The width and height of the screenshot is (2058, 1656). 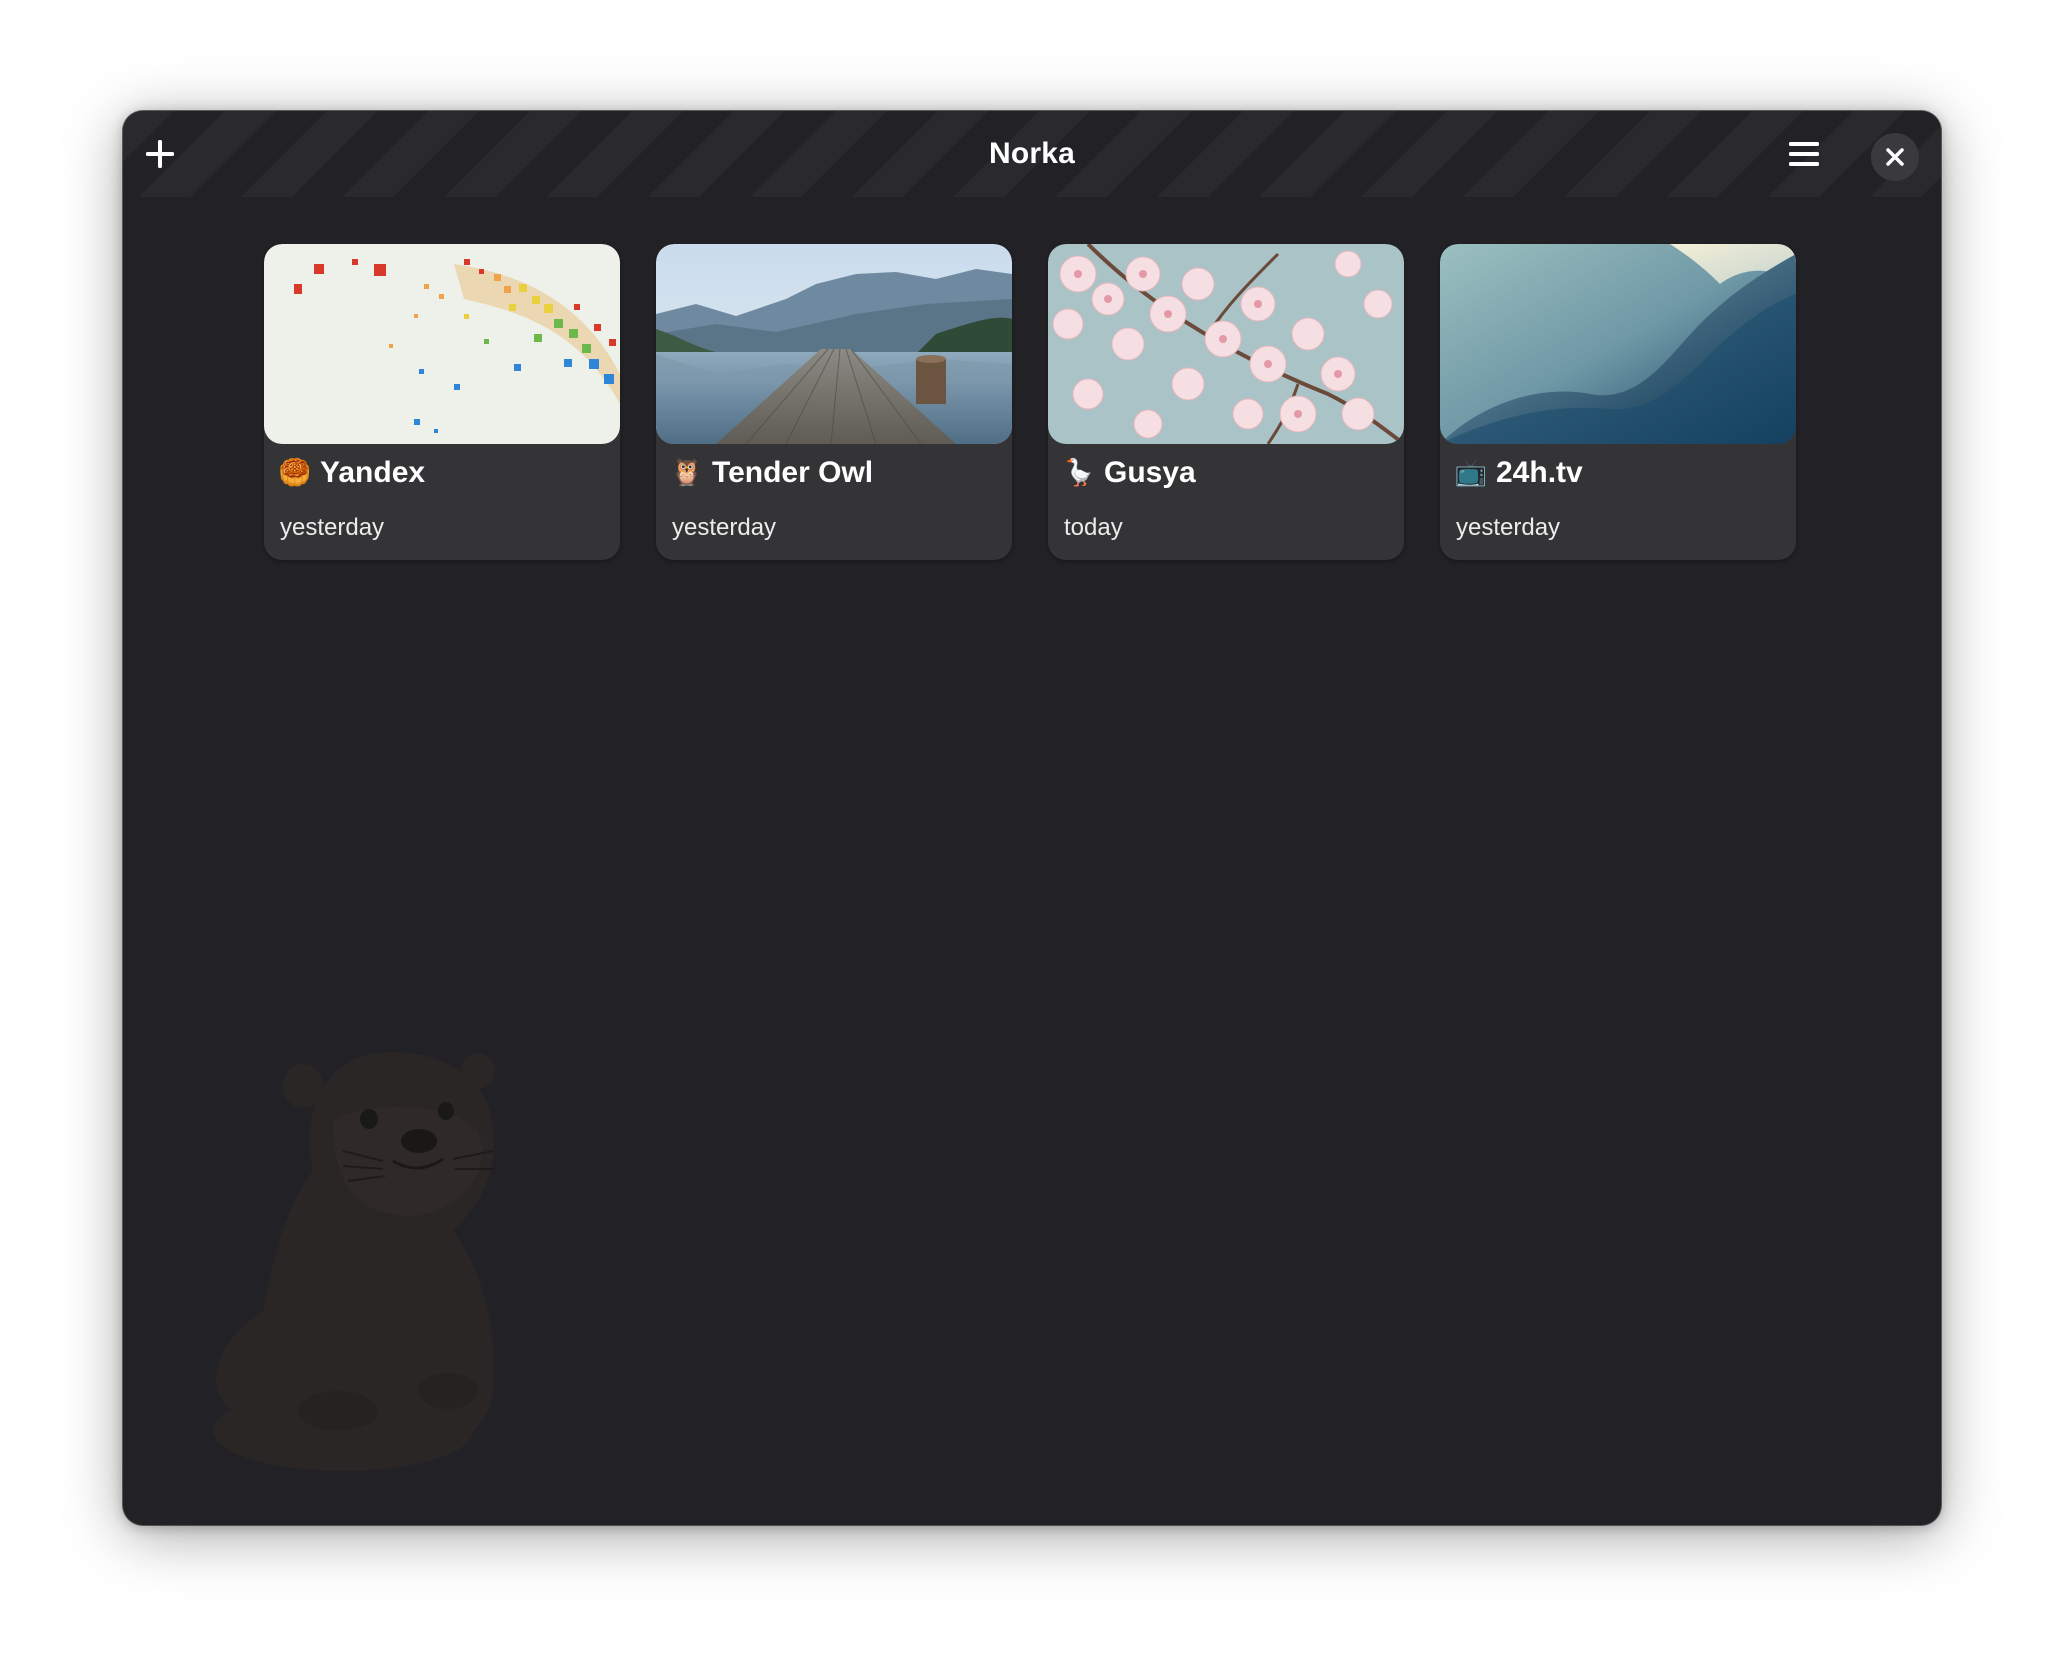 I want to click on otter-illustration, so click(x=354, y=1261).